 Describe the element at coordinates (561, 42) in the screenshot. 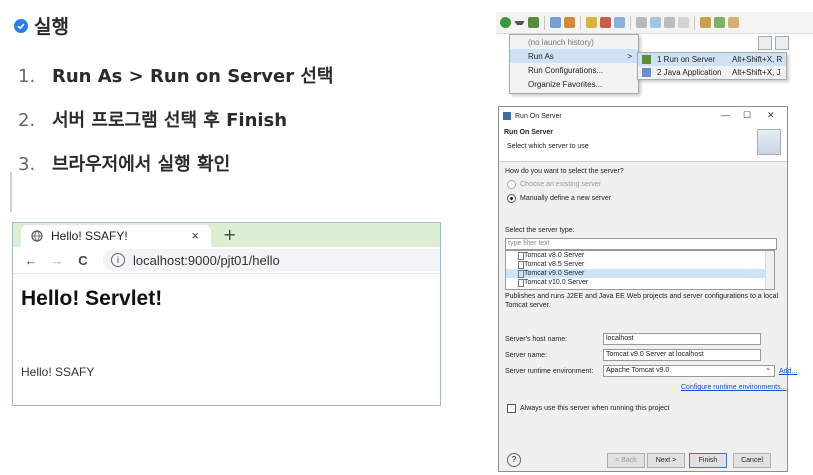

I see `menu-item-label: (no launch history)` at that location.